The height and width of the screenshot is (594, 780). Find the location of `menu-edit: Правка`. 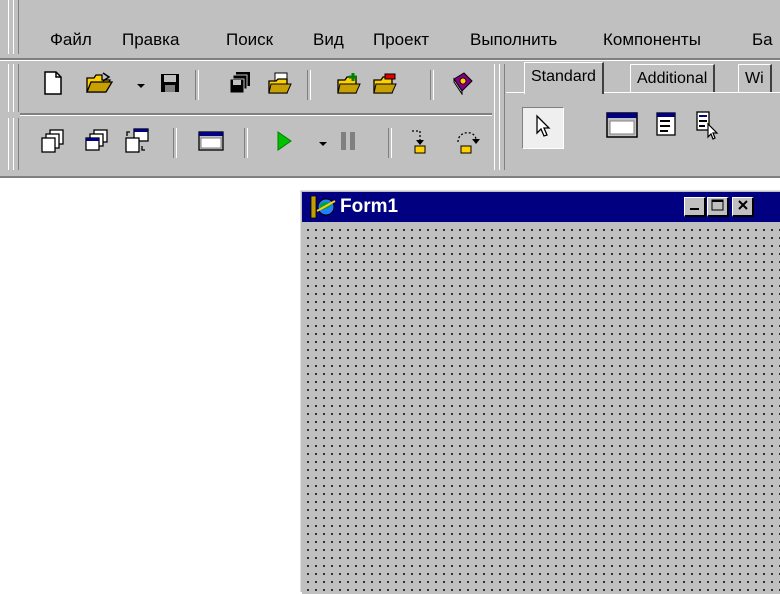

menu-edit: Правка is located at coordinates (150, 40).